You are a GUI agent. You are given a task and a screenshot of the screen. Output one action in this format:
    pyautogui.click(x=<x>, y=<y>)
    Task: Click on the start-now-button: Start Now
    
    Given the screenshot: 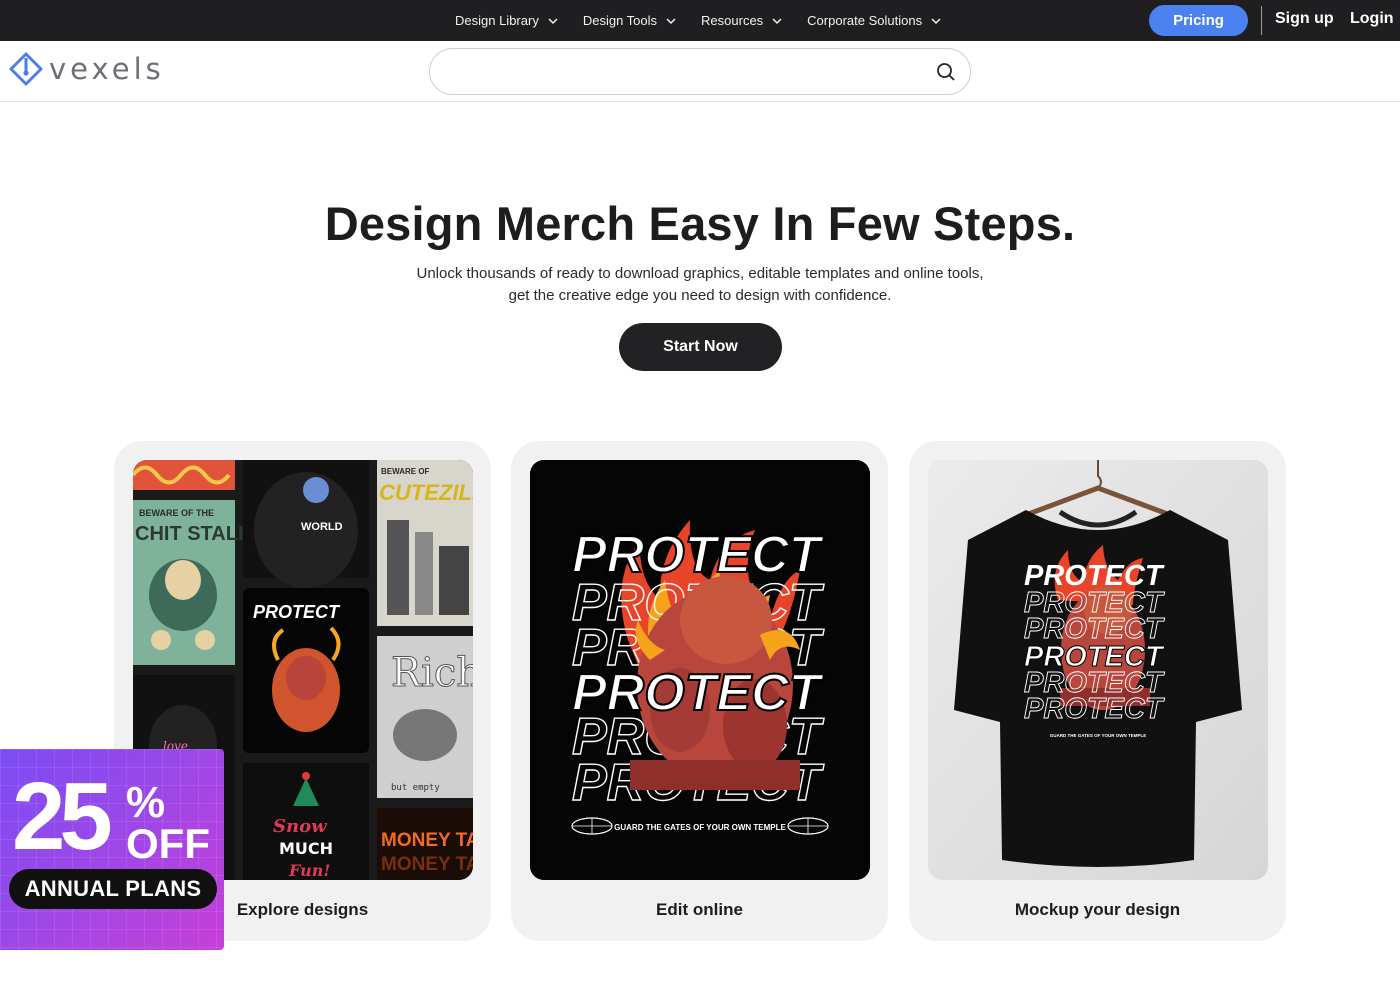 What is the action you would take?
    pyautogui.click(x=700, y=347)
    